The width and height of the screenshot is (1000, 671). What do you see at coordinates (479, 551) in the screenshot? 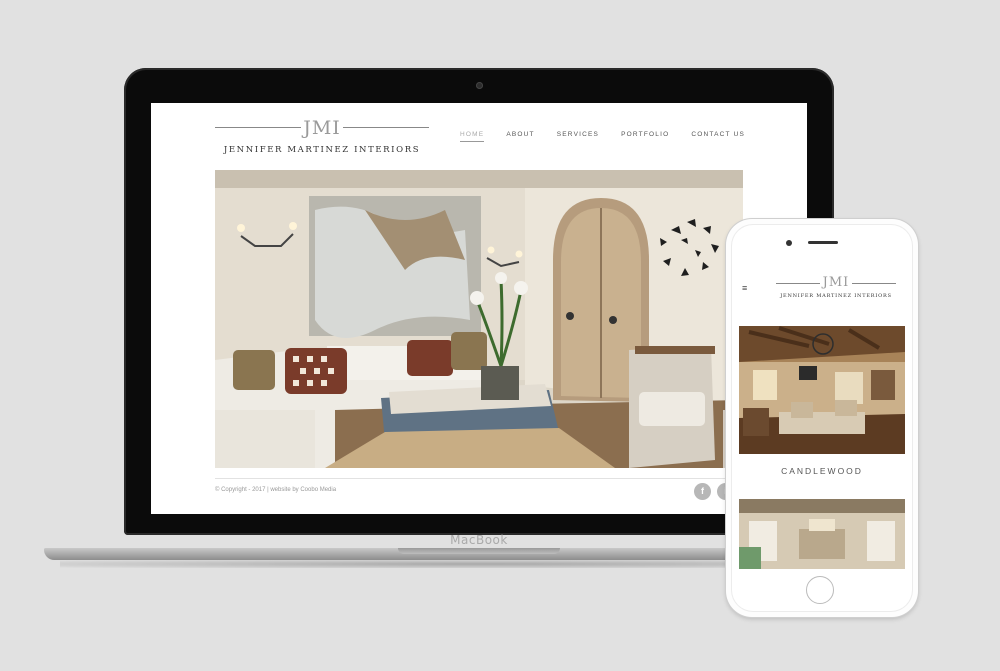
I see `laptop-notch` at bounding box center [479, 551].